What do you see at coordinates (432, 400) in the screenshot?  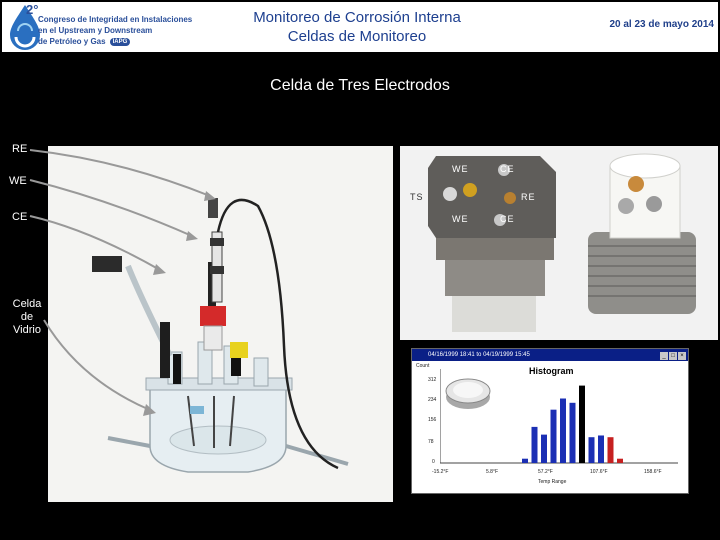 I see `y-tick-1: 234` at bounding box center [432, 400].